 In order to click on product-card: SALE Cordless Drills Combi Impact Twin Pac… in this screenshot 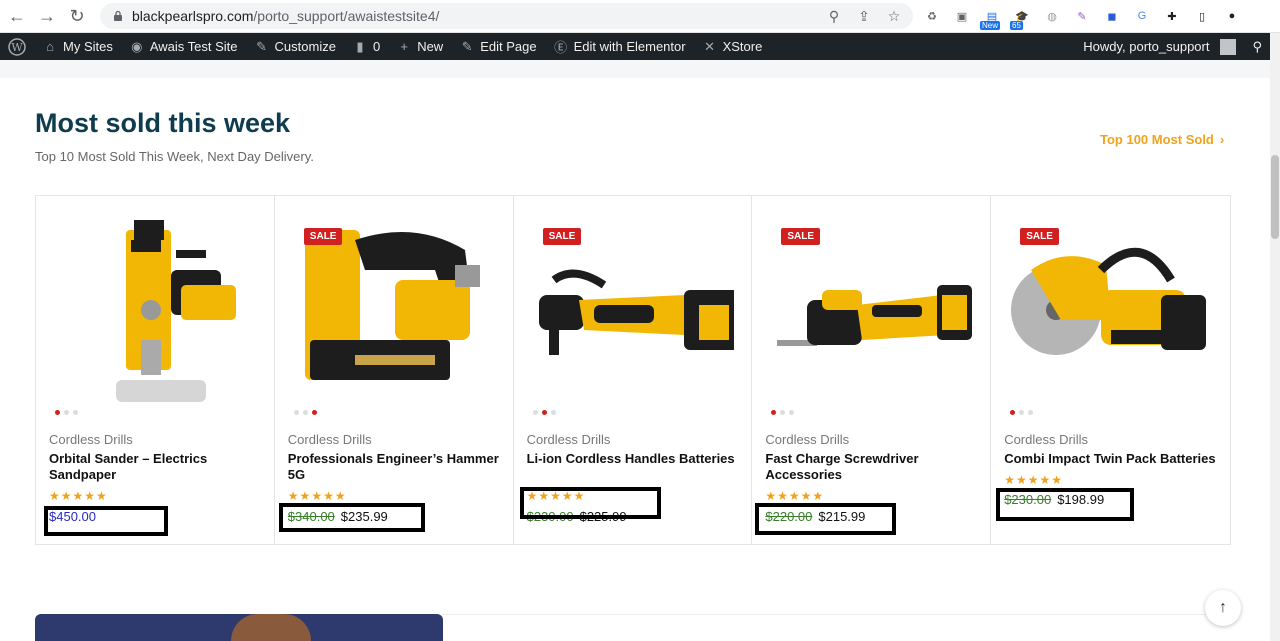, I will do `click(1110, 370)`.